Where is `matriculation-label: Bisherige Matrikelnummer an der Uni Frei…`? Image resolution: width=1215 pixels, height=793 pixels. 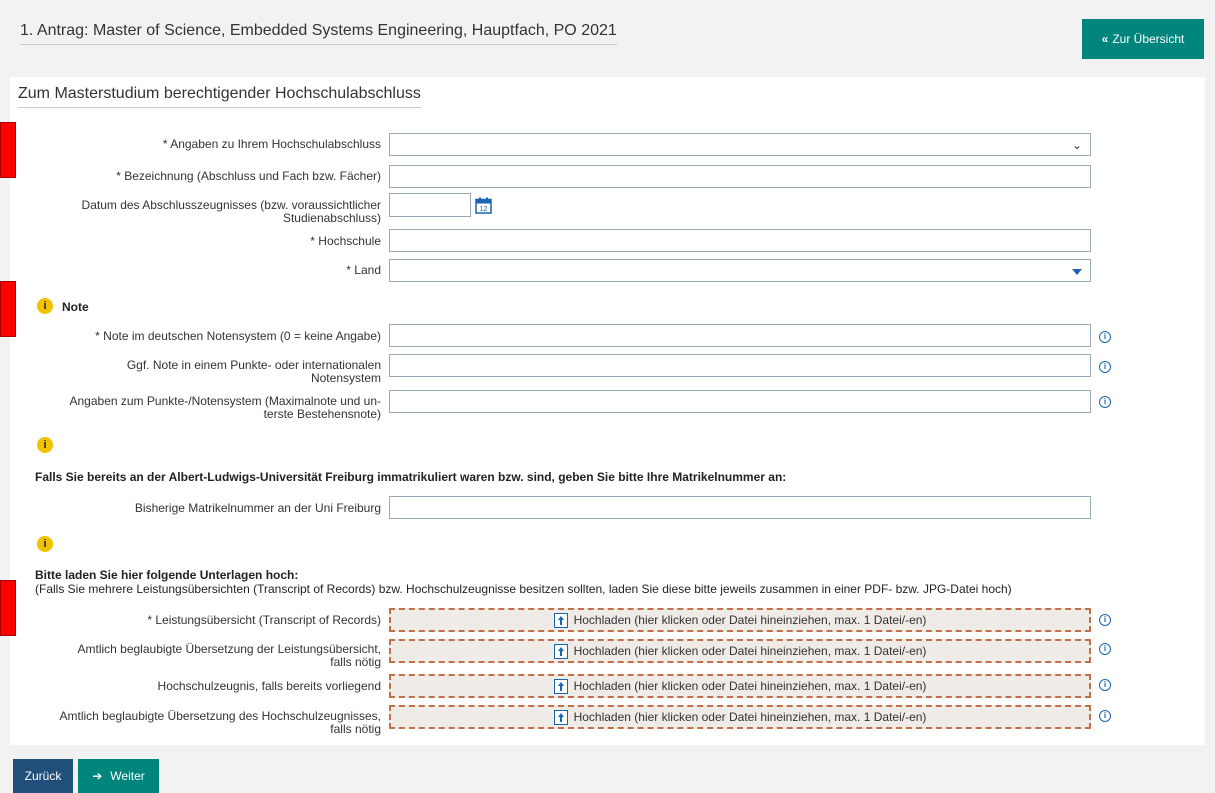
matriculation-label: Bisherige Matrikelnummer an der Uni Frei… is located at coordinates (257, 508).